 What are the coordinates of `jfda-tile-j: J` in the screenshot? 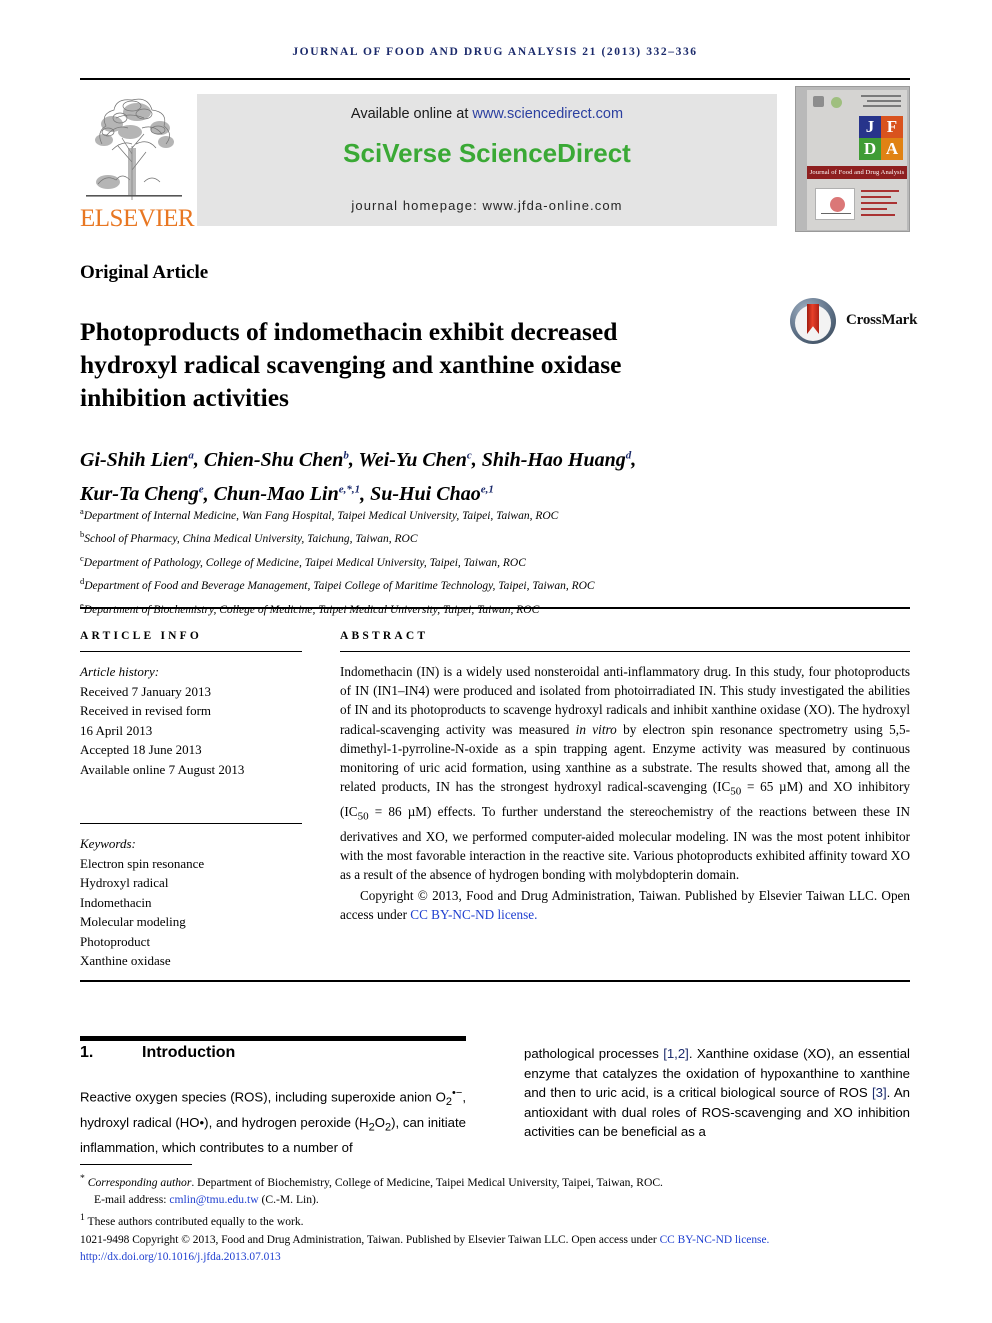 It's located at (870, 127).